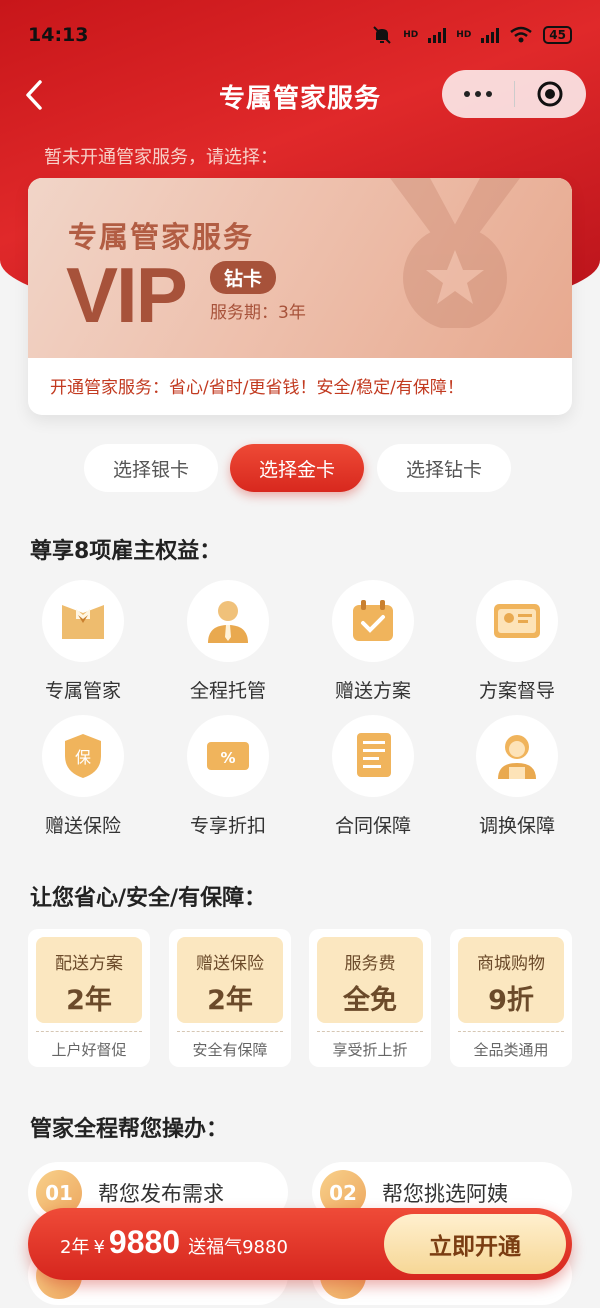  What do you see at coordinates (521, 34) in the screenshot?
I see `wifi-icon` at bounding box center [521, 34].